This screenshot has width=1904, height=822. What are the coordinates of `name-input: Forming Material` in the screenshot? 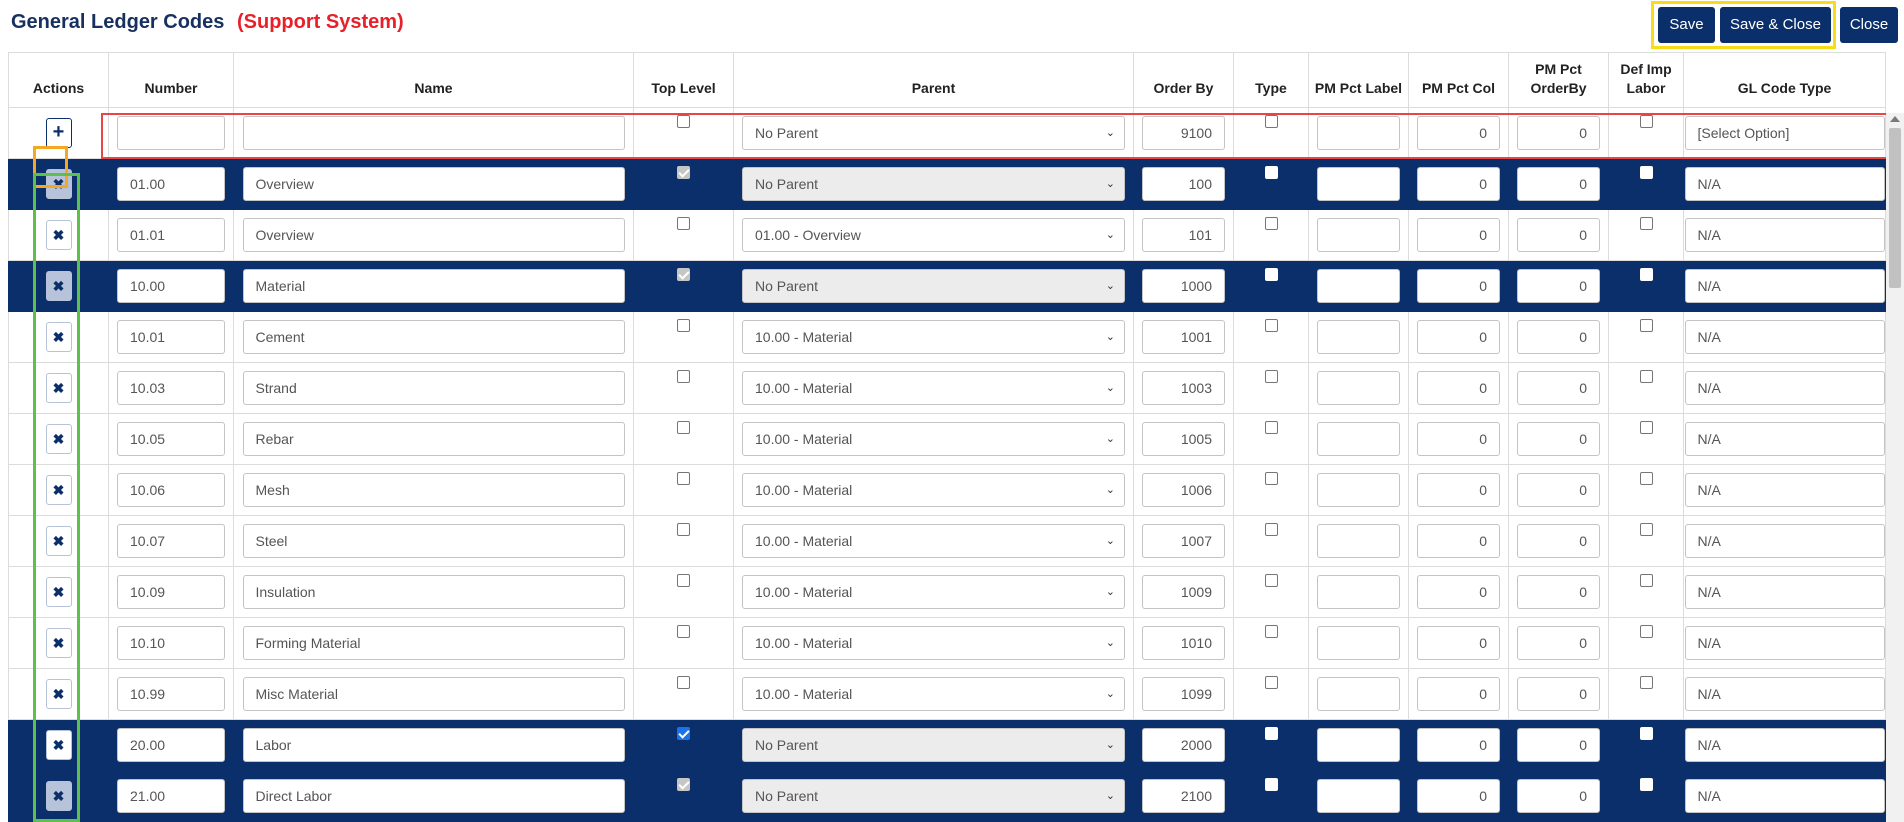 It's located at (433, 643).